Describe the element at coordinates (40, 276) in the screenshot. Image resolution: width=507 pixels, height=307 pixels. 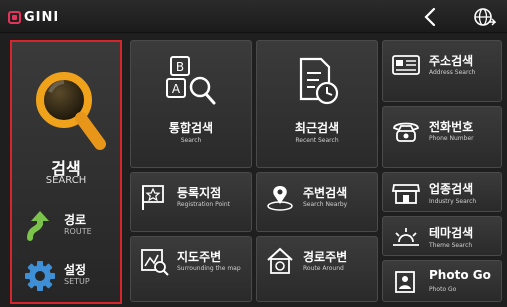
I see `gear-icon` at that location.